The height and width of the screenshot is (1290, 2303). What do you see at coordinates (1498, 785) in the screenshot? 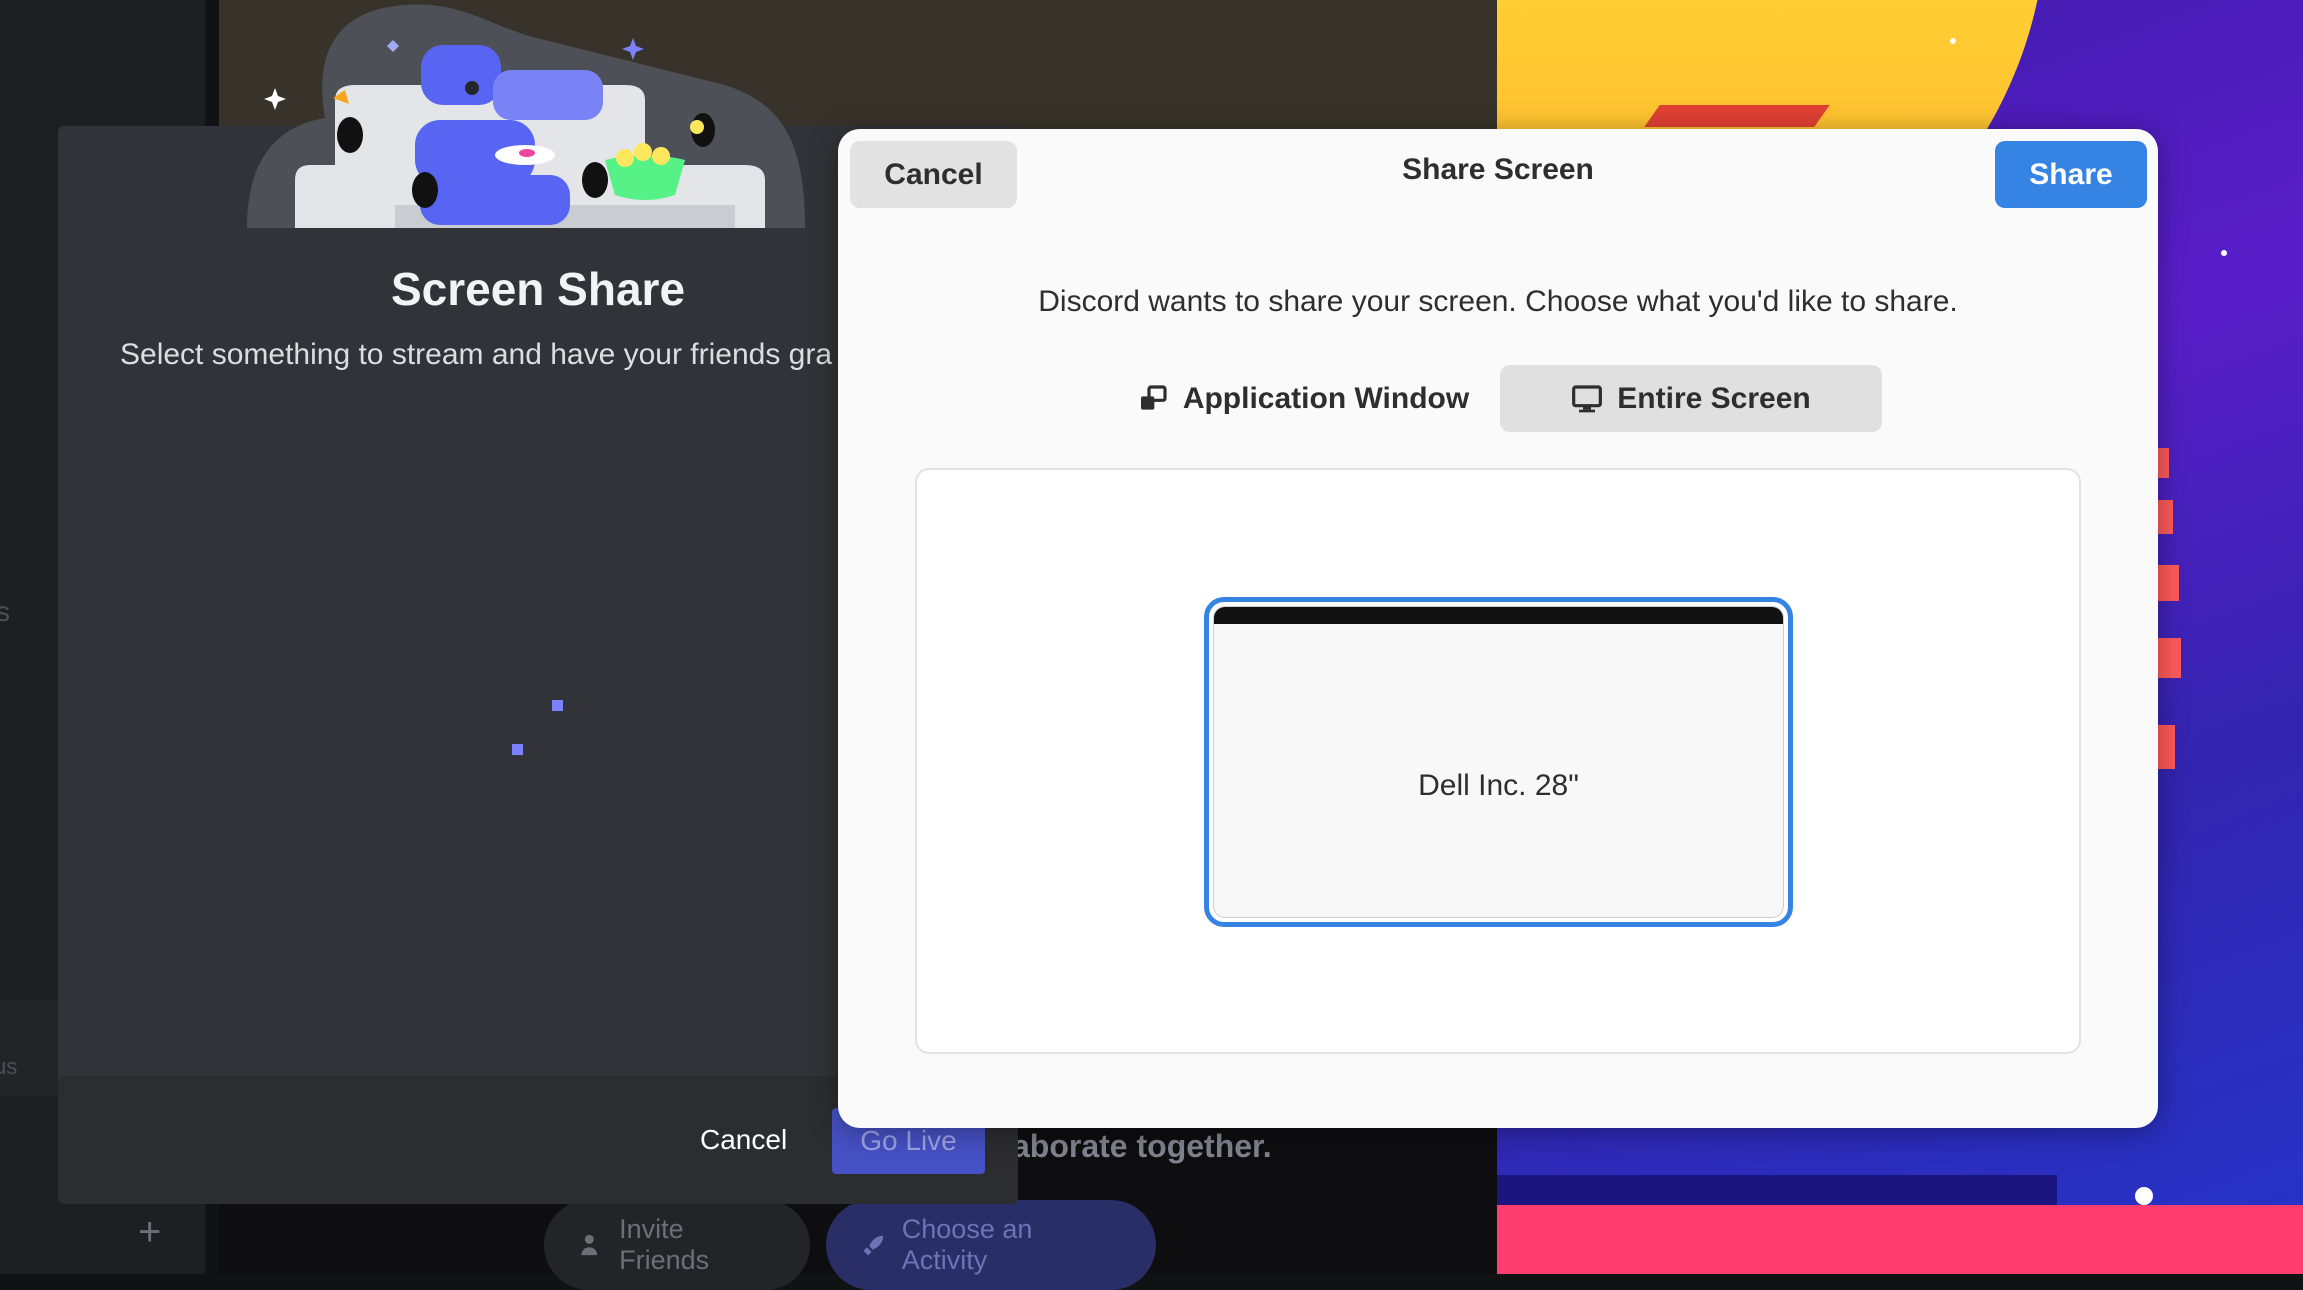
I see `monitor-label: Dell Inc. 28"` at bounding box center [1498, 785].